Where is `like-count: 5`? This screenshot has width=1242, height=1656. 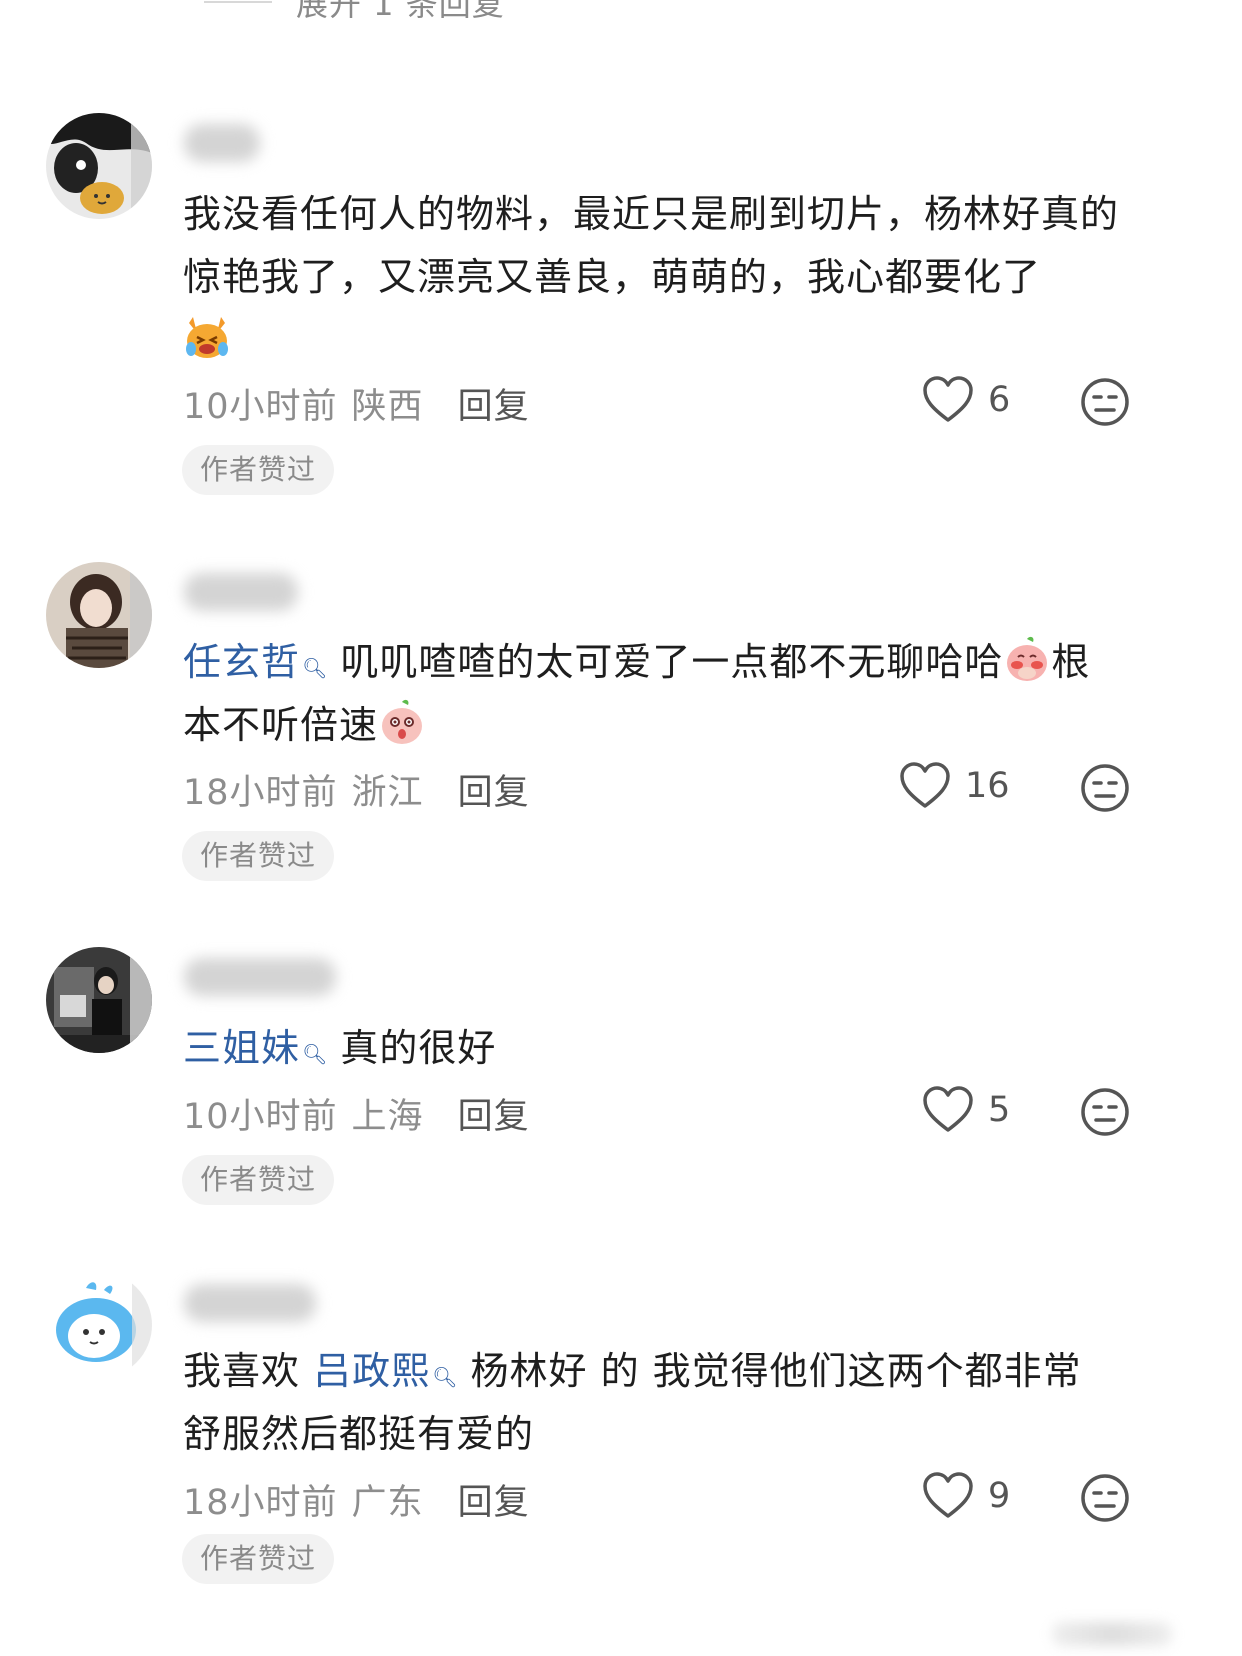
like-count: 5 is located at coordinates (999, 1110).